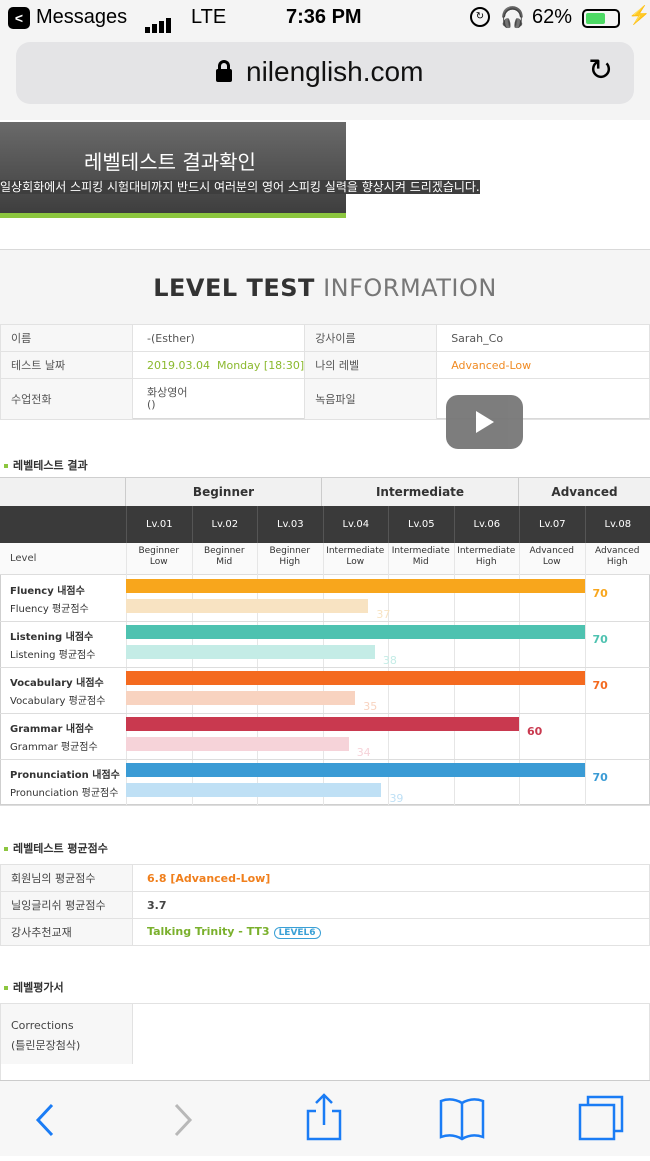 The width and height of the screenshot is (650, 1161). I want to click on back-to-app-label: Messages, so click(81, 17).